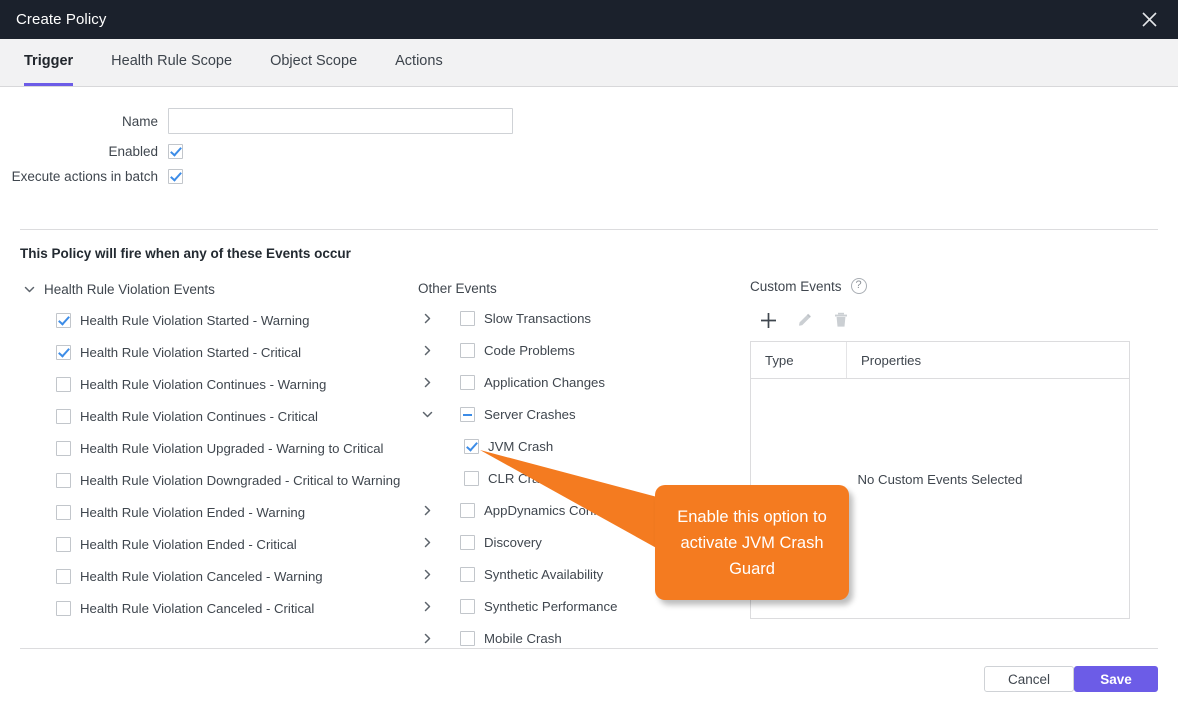  What do you see at coordinates (195, 320) in the screenshot?
I see `list-item-label: Health Rule Violation Started - Warning` at bounding box center [195, 320].